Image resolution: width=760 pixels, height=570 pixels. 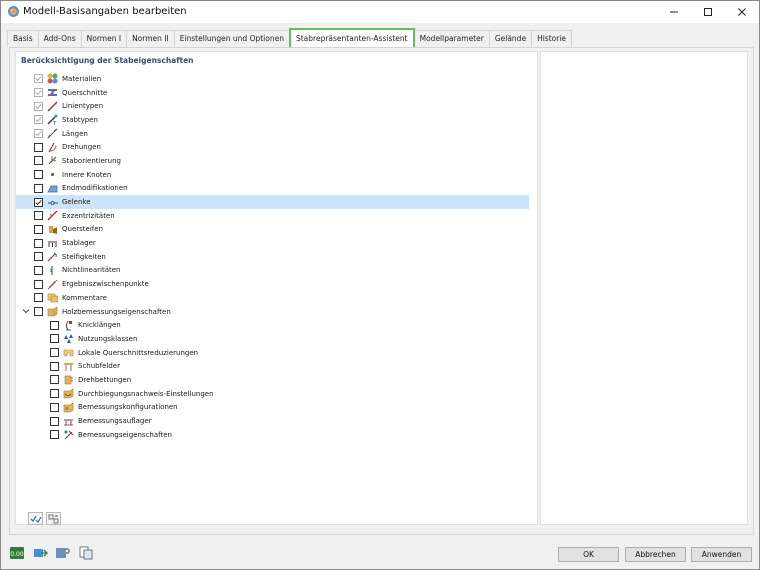 I want to click on tree-row: Endmodifikationen, so click(x=276, y=189).